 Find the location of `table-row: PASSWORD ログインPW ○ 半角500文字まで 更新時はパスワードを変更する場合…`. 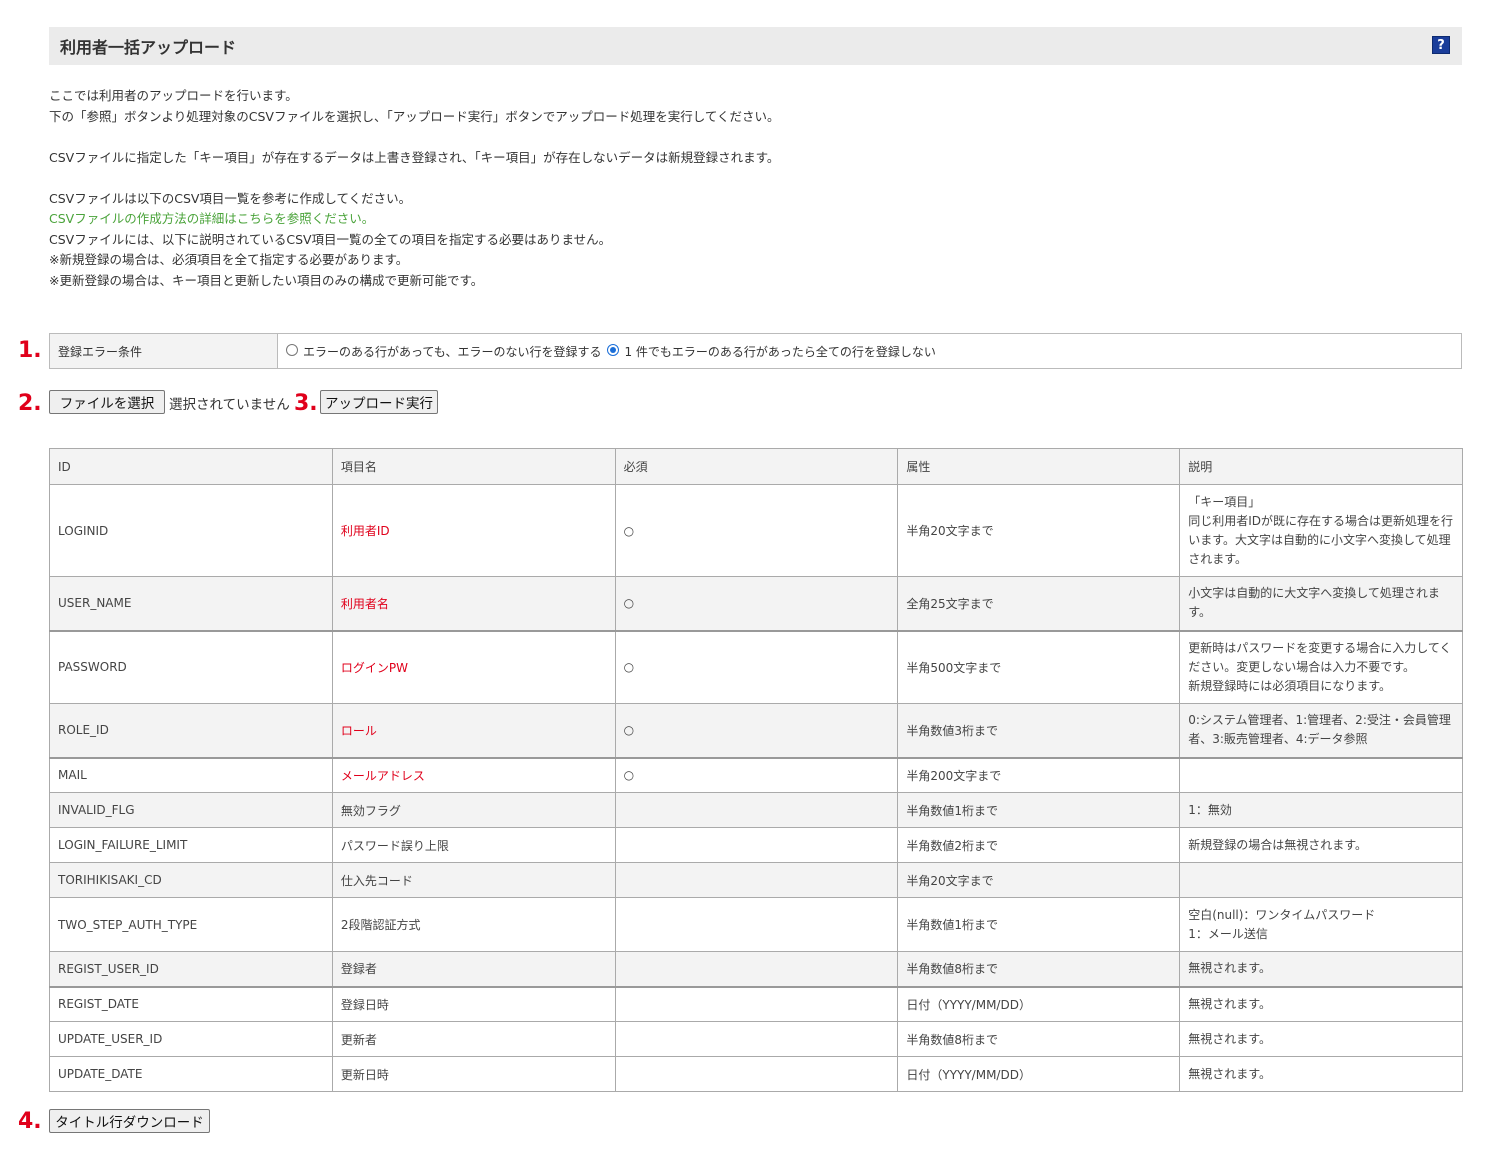

table-row: PASSWORD ログインPW ○ 半角500文字まで 更新時はパスワードを変更する場合… is located at coordinates (756, 666).